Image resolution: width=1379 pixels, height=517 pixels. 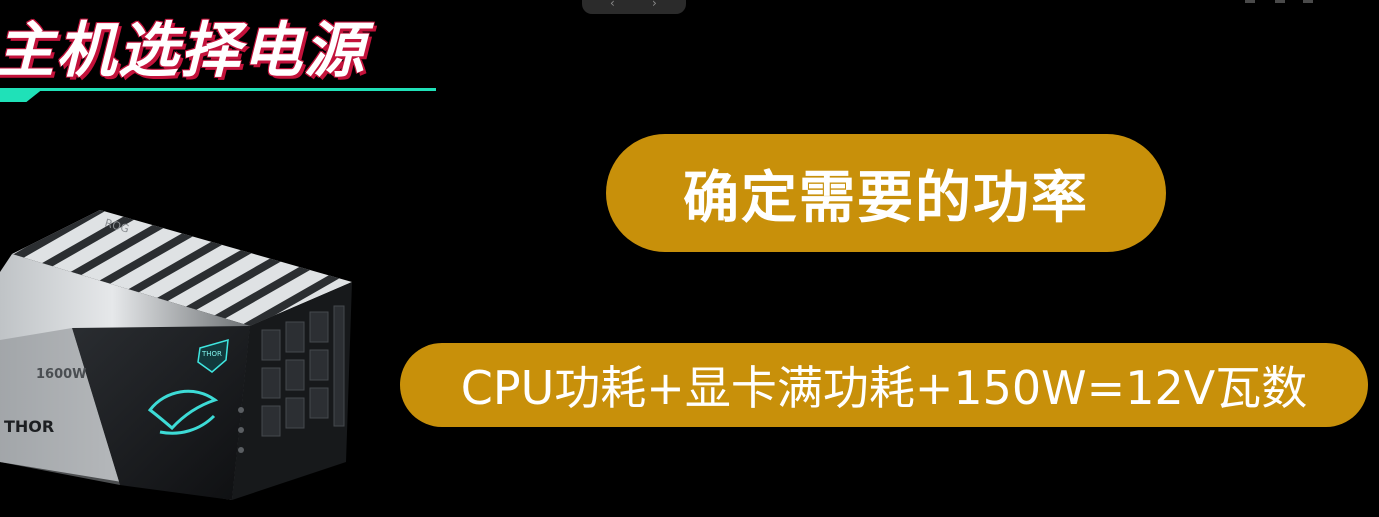 I want to click on psu-model-text: THOR, so click(x=29, y=426).